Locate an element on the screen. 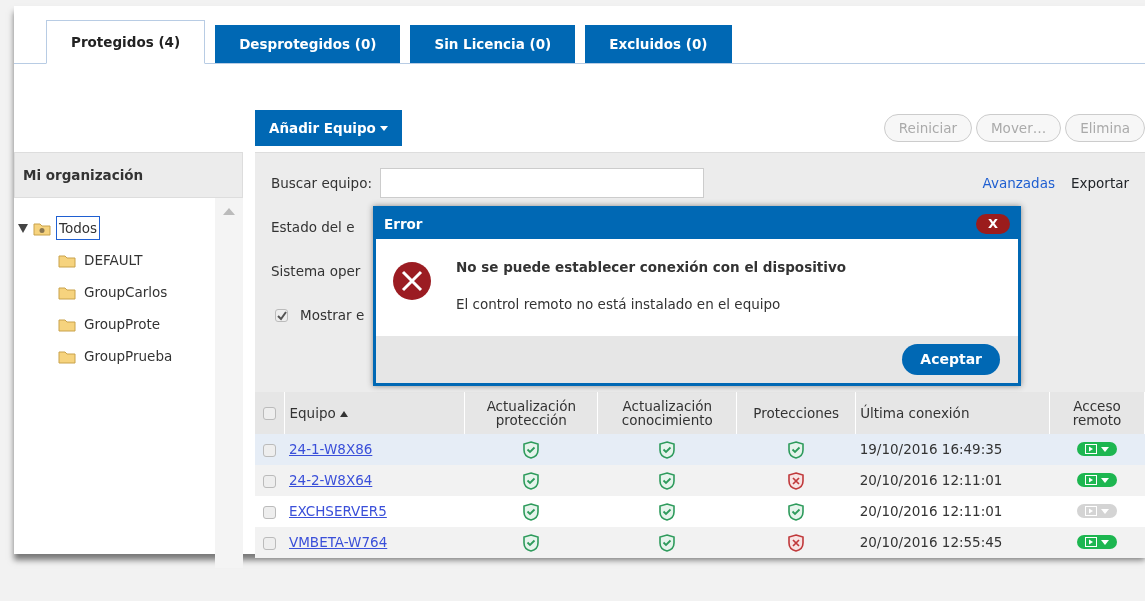 The height and width of the screenshot is (601, 1145). device-link: EXCHSERVER5 is located at coordinates (338, 511).